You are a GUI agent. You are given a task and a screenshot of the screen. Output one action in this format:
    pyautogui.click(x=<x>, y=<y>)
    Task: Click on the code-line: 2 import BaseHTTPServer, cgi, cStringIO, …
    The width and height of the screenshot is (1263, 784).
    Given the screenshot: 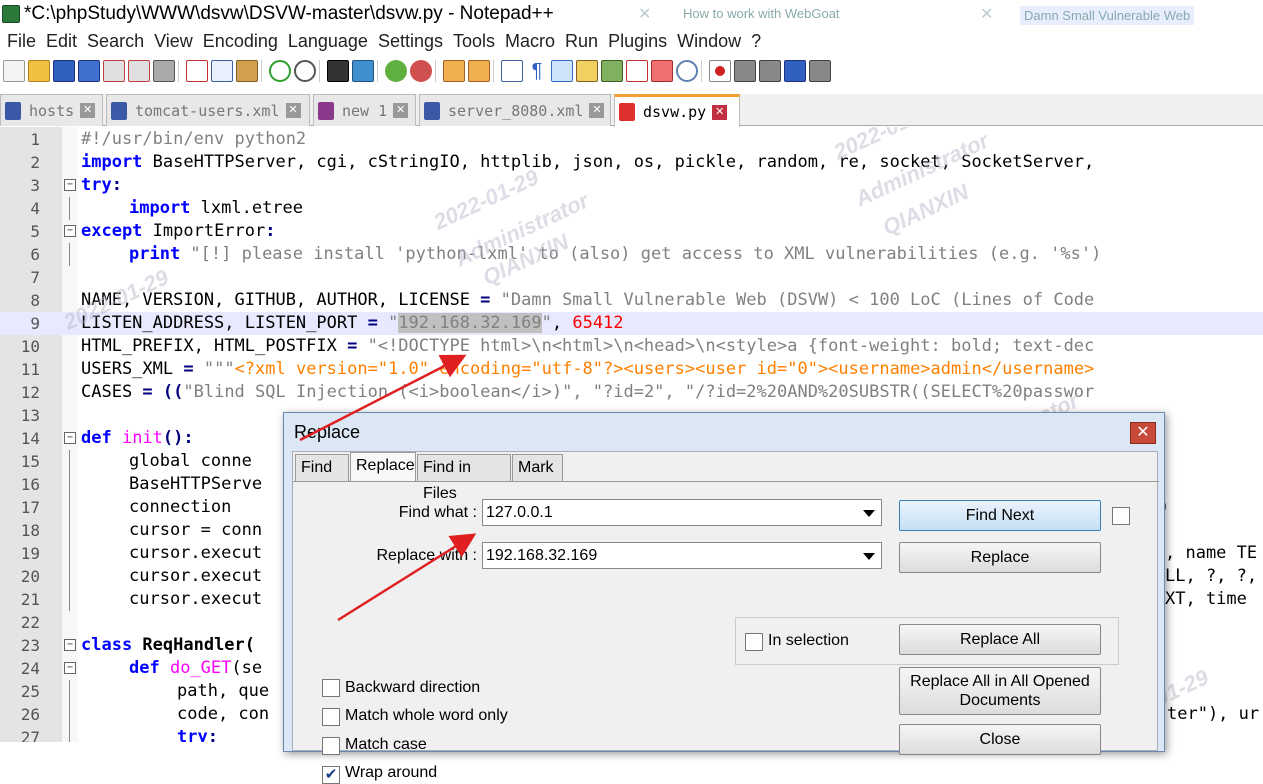 What is the action you would take?
    pyautogui.click(x=562, y=162)
    